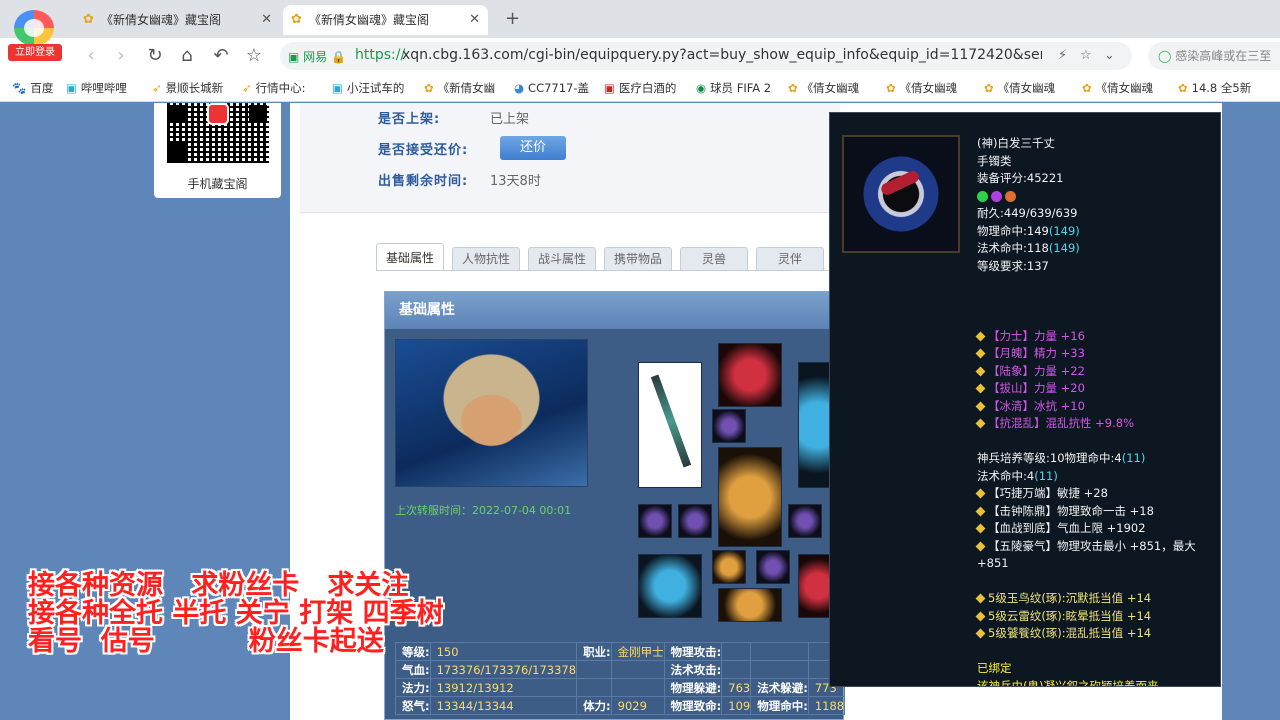 The height and width of the screenshot is (720, 1280). What do you see at coordinates (750, 605) in the screenshot?
I see `equip-belt` at bounding box center [750, 605].